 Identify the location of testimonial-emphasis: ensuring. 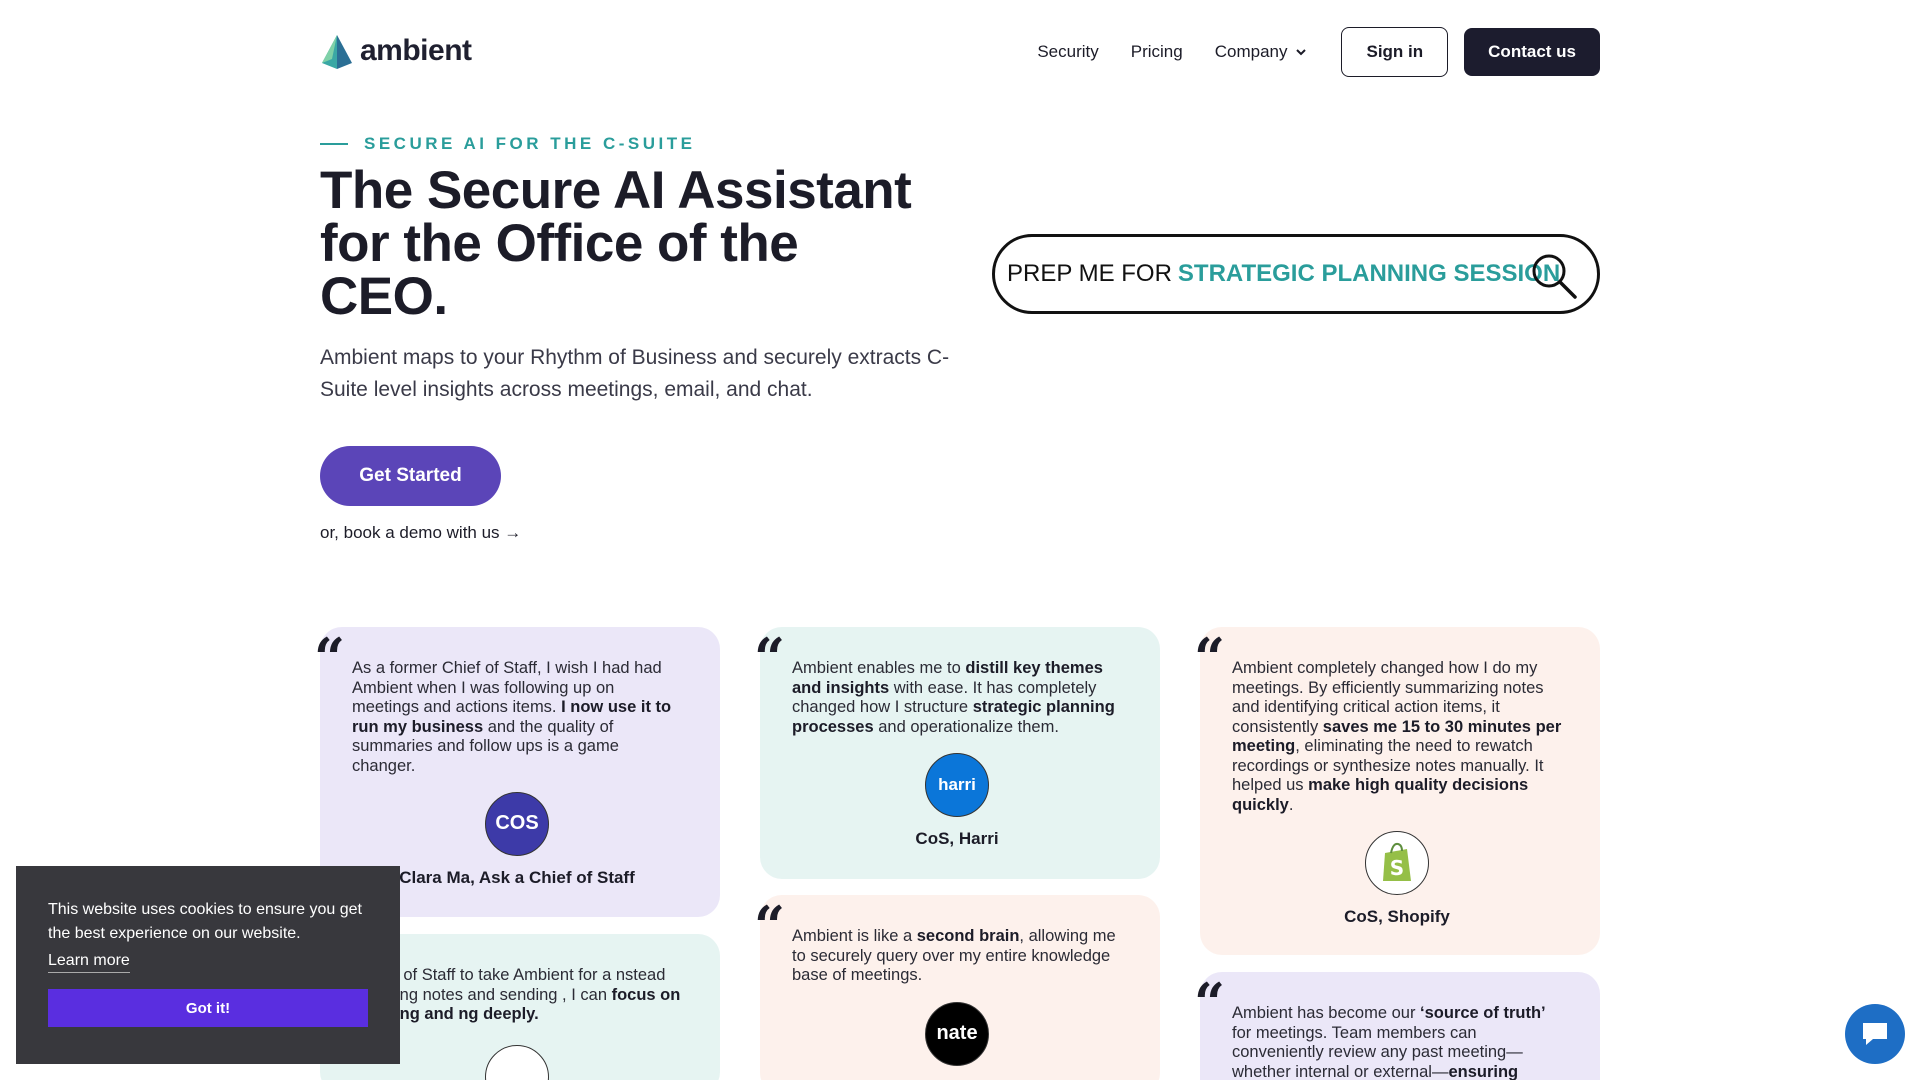
(1483, 1071).